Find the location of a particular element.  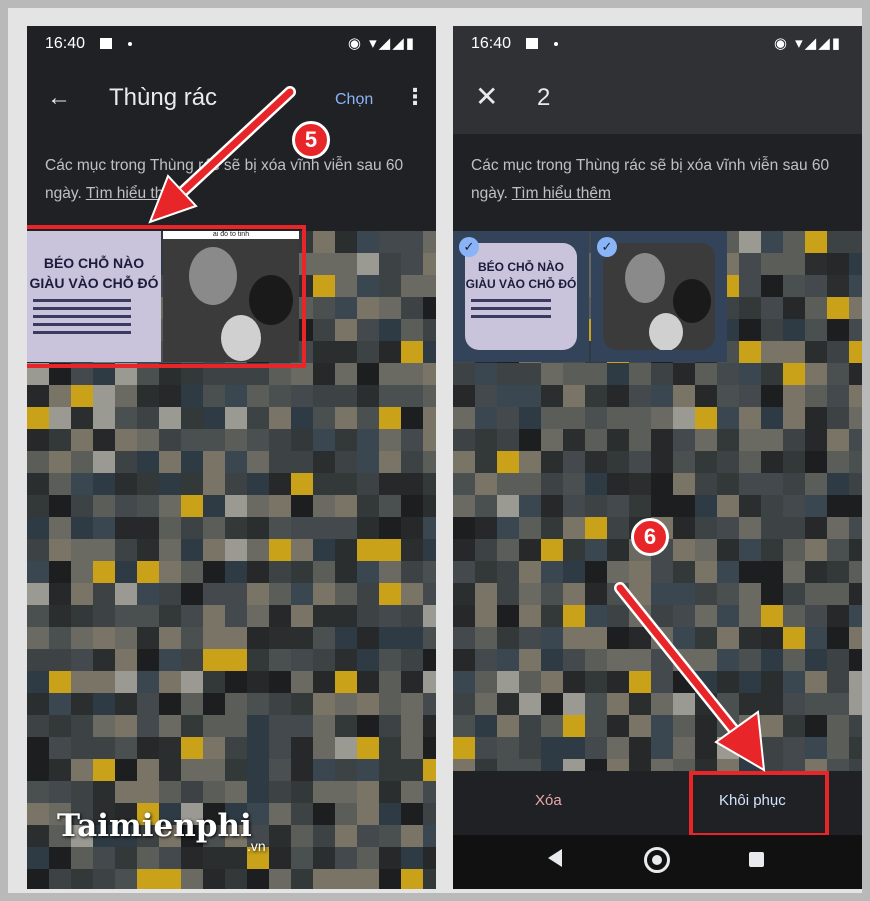

arrow-to-photos is located at coordinates (222, 155).